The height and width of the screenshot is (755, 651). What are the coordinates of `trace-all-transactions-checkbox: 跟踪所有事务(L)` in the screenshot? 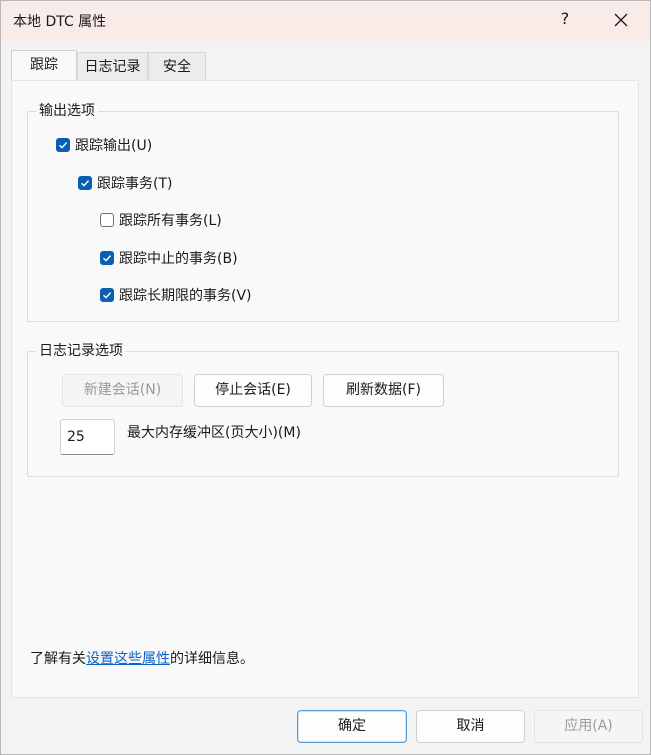 It's located at (161, 220).